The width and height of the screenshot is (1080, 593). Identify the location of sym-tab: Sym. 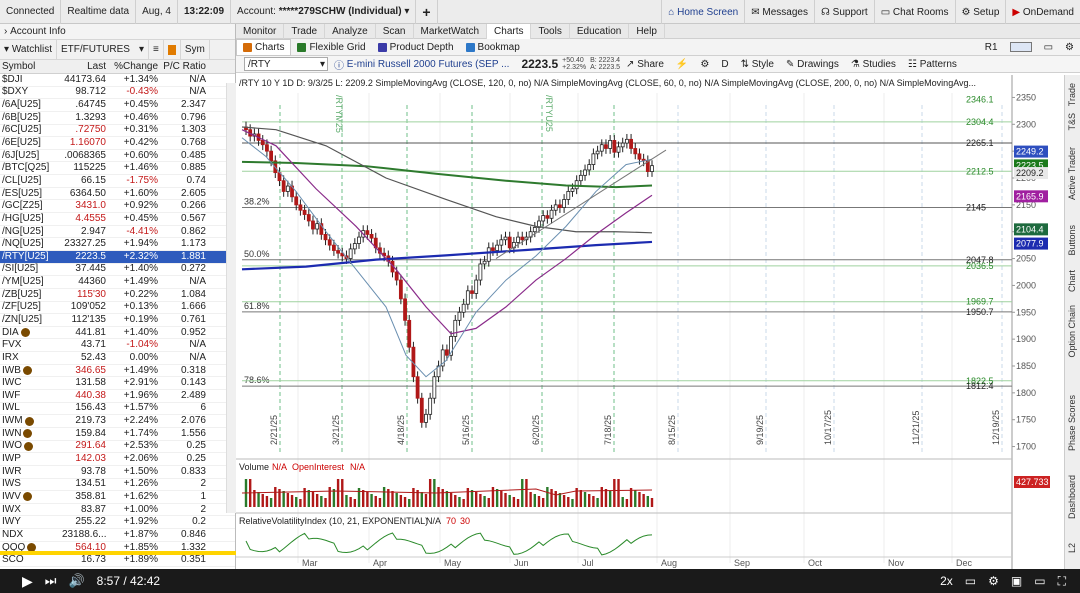
(195, 49).